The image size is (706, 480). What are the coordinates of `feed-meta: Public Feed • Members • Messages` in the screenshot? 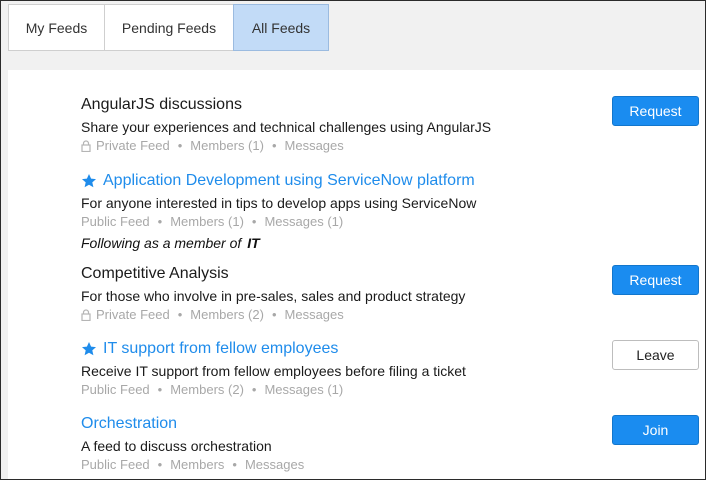 It's located at (341, 465).